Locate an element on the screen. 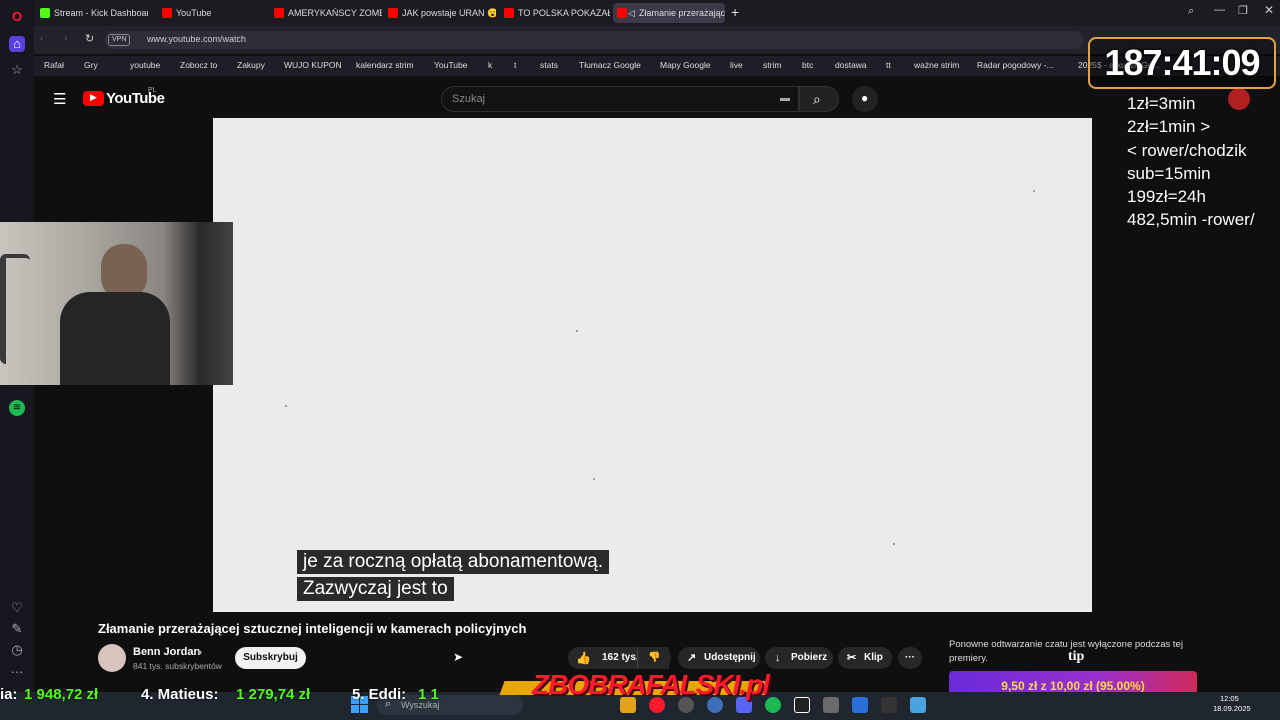 This screenshot has width=1280, height=720. banner-text: ZBOBRAFALSKI.pl is located at coordinates (651, 684).